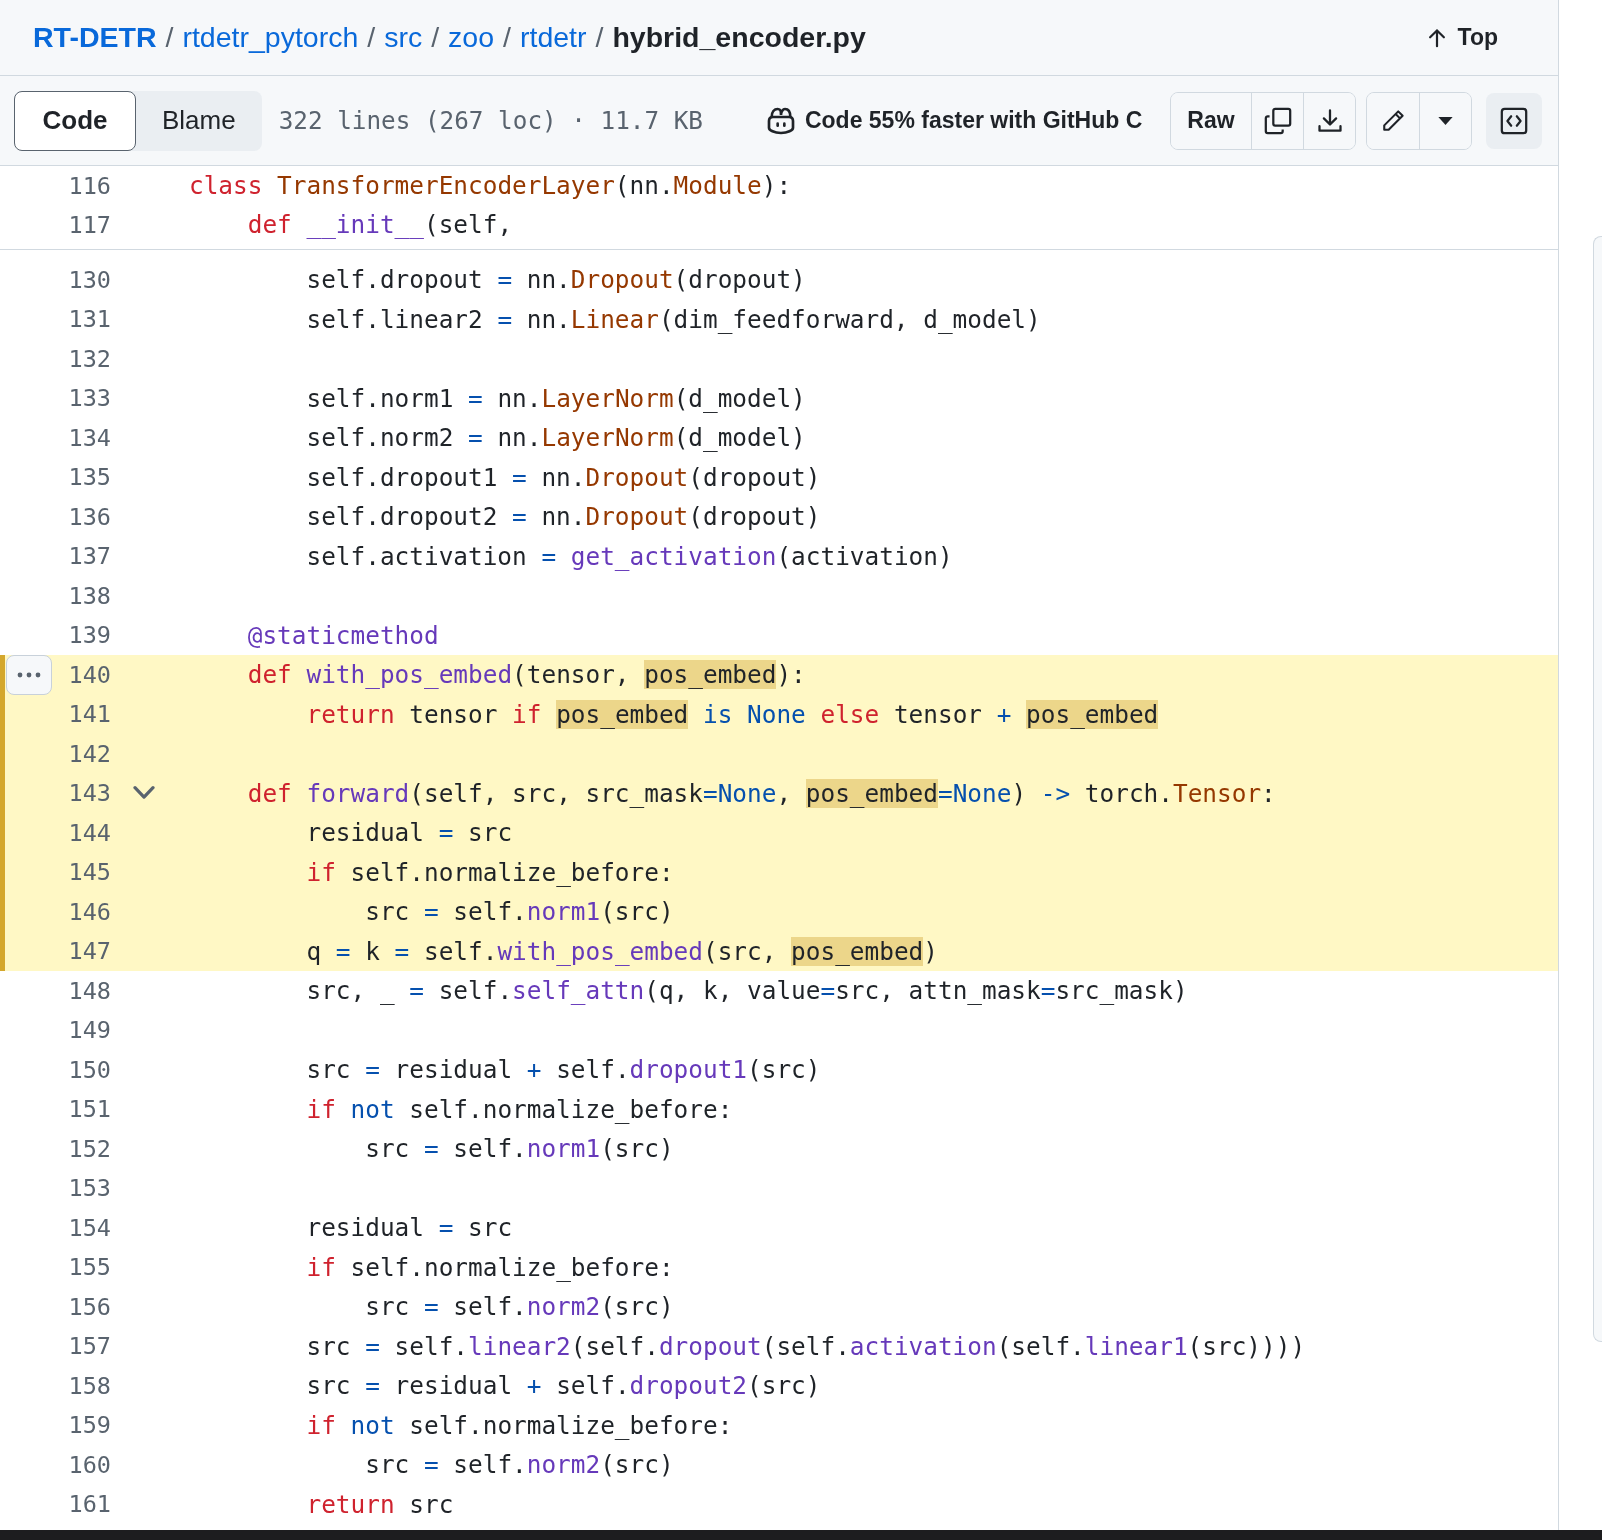 This screenshot has height=1540, width=1602. Describe the element at coordinates (779, 635) in the screenshot. I see `code-line: 139 @staticmethod` at that location.